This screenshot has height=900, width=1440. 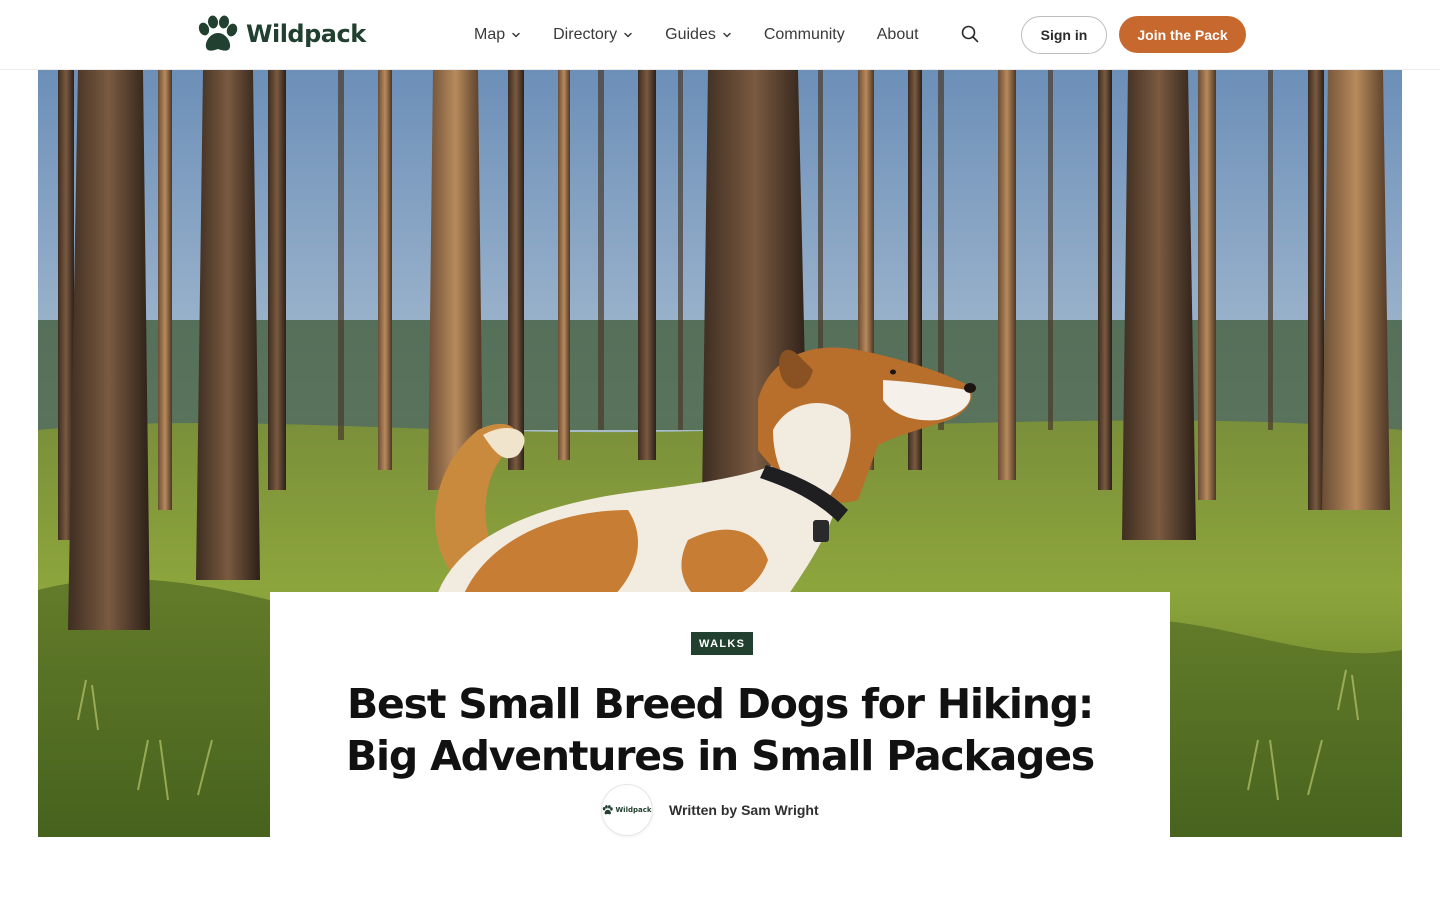 I want to click on nav-item-about: About, so click(x=898, y=35).